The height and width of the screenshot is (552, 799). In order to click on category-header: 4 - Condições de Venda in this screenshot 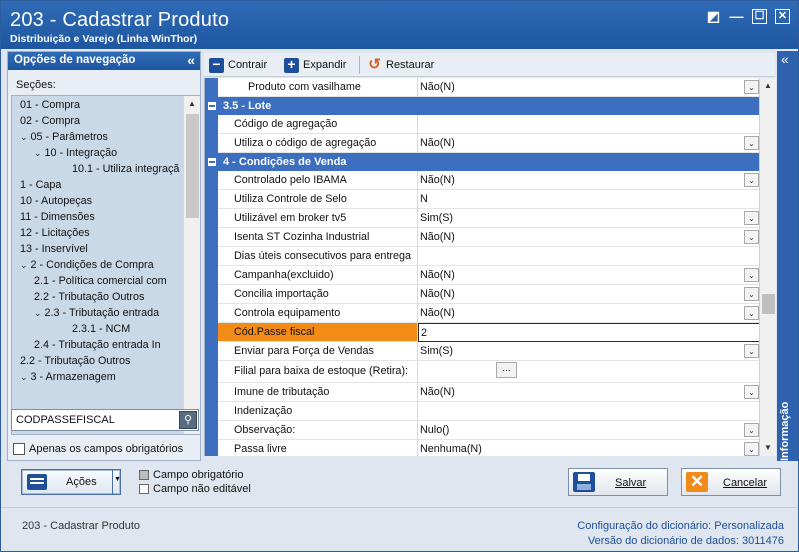, I will do `click(482, 162)`.